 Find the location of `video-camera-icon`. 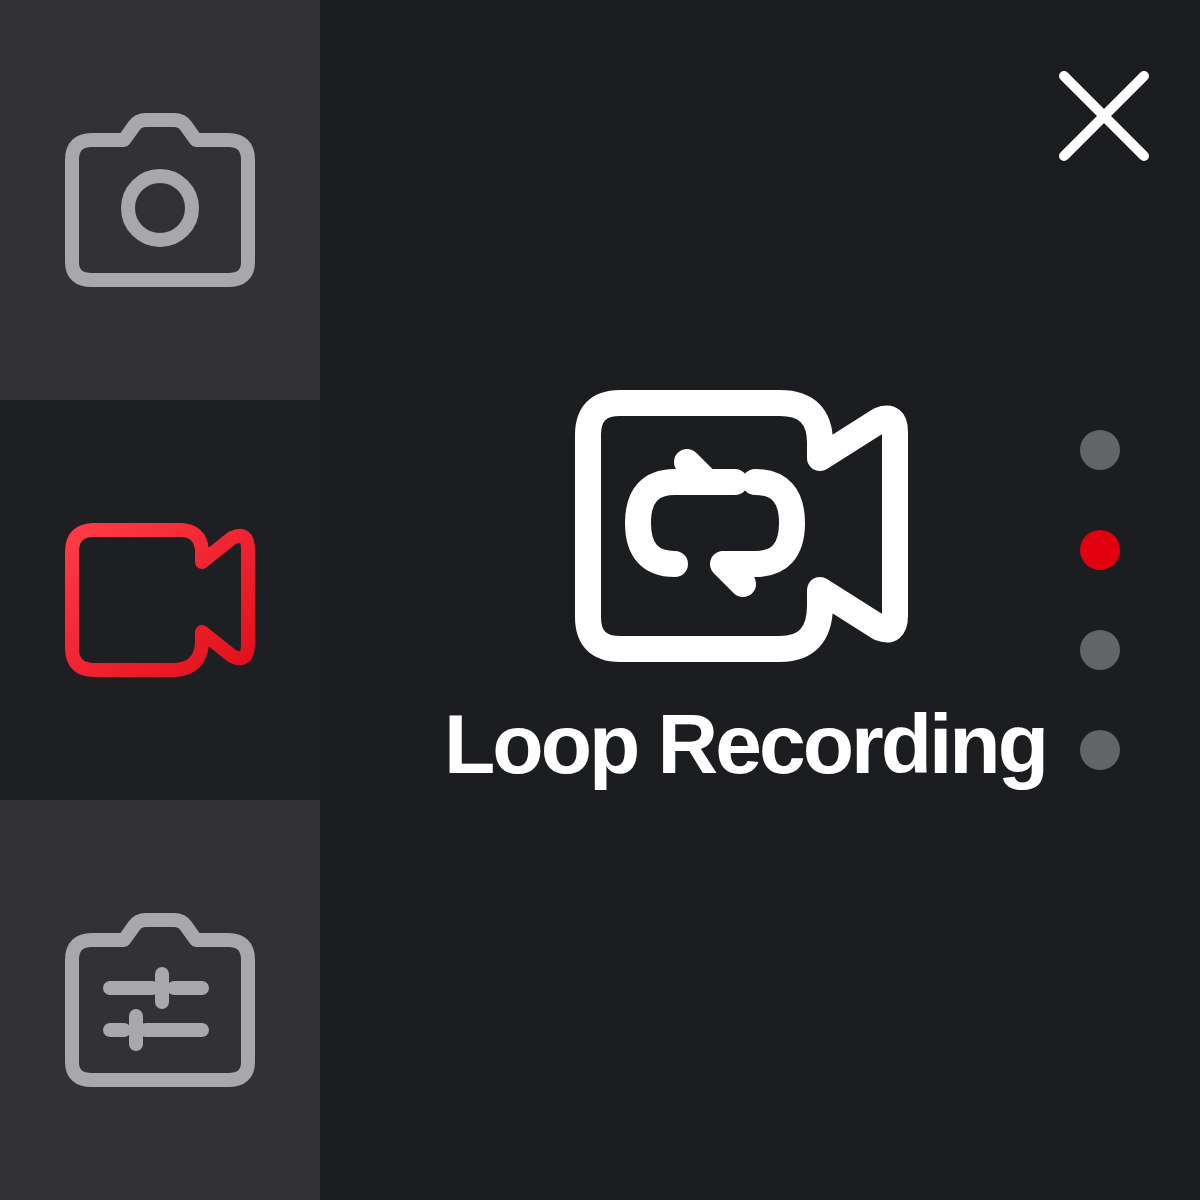

video-camera-icon is located at coordinates (160, 600).